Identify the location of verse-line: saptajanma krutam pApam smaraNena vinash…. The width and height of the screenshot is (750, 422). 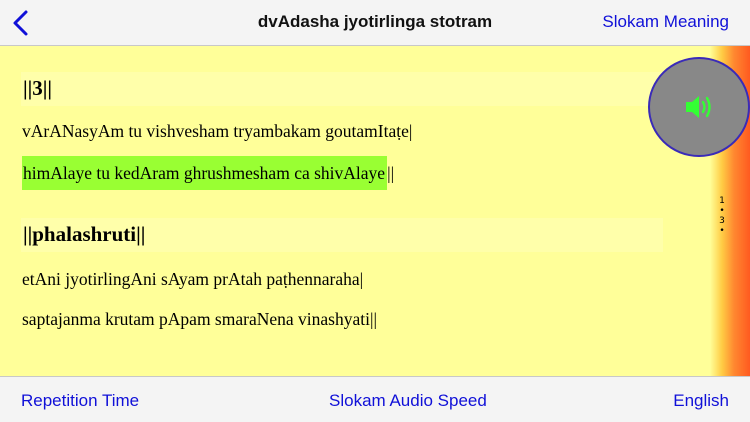
(199, 319).